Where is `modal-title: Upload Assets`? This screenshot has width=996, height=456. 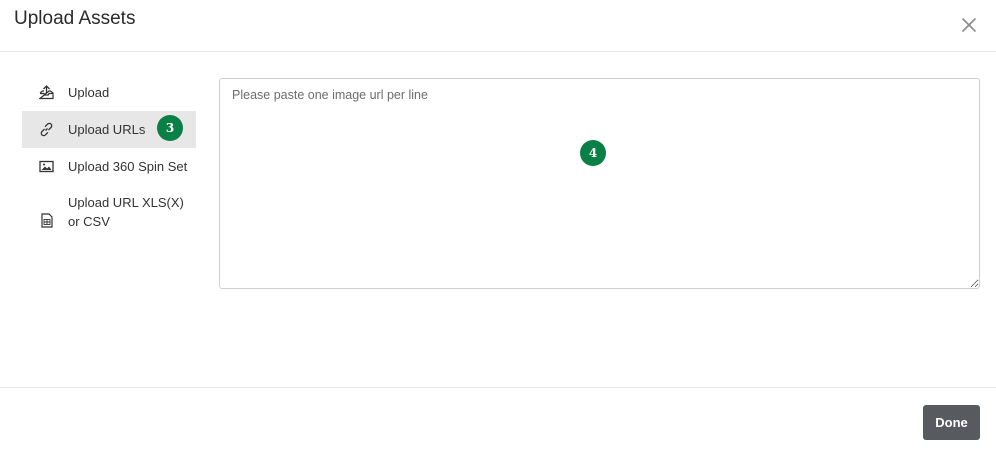
modal-title: Upload Assets is located at coordinates (75, 18).